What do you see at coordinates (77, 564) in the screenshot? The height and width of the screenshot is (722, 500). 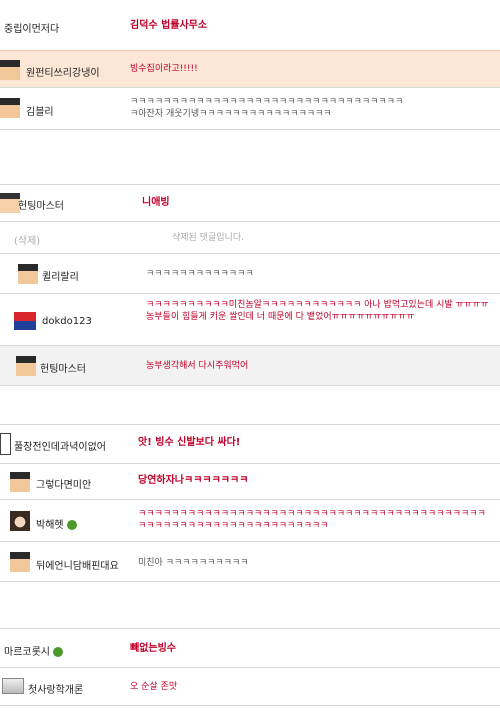 I see `comment-author: 뒤에언니담배핀대요` at bounding box center [77, 564].